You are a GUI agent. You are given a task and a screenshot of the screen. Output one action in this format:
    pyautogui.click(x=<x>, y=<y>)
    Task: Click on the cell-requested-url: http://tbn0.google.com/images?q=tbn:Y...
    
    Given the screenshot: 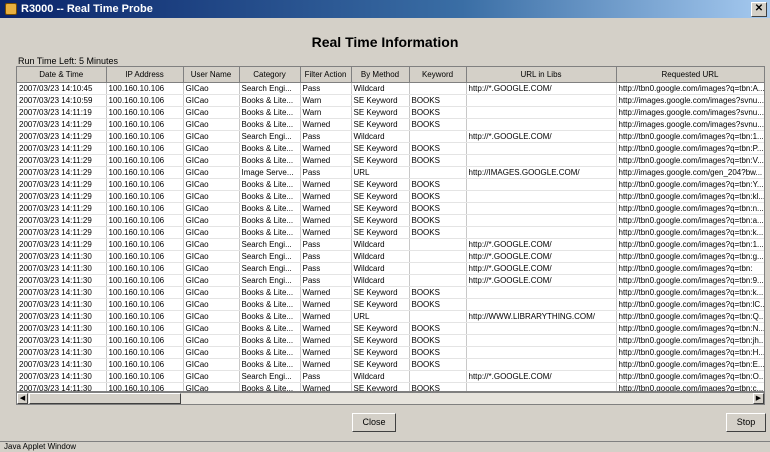 What is the action you would take?
    pyautogui.click(x=690, y=184)
    